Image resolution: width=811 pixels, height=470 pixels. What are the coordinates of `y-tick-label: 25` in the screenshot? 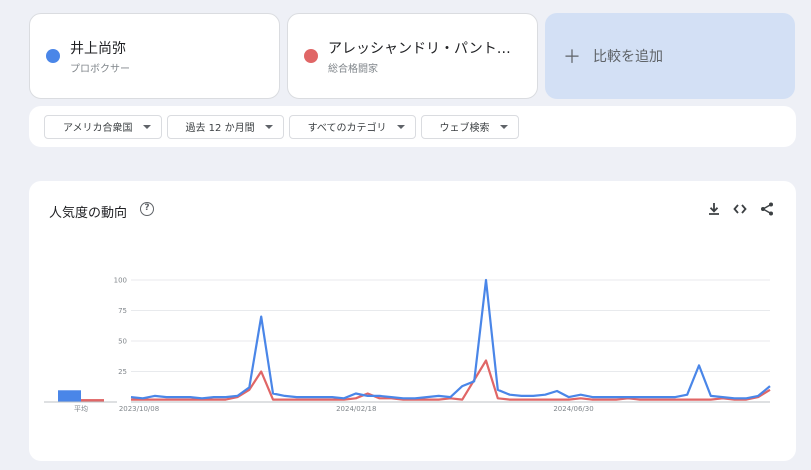 It's located at (122, 372).